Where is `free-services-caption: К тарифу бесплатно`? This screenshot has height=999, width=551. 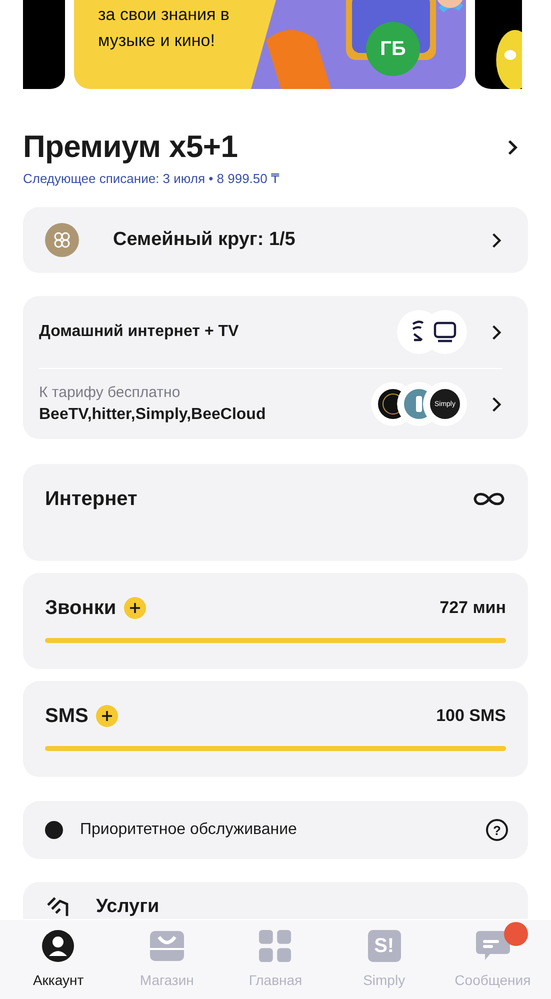 free-services-caption: К тарифу бесплатно is located at coordinates (110, 392).